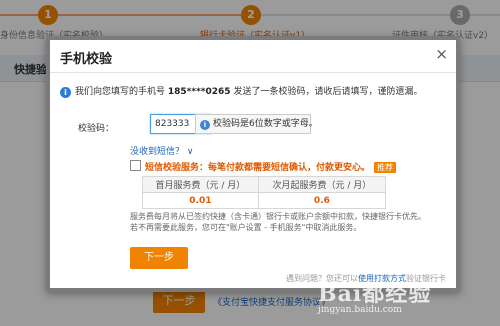 The image size is (500, 326). I want to click on hint-info-icon: i, so click(205, 125).